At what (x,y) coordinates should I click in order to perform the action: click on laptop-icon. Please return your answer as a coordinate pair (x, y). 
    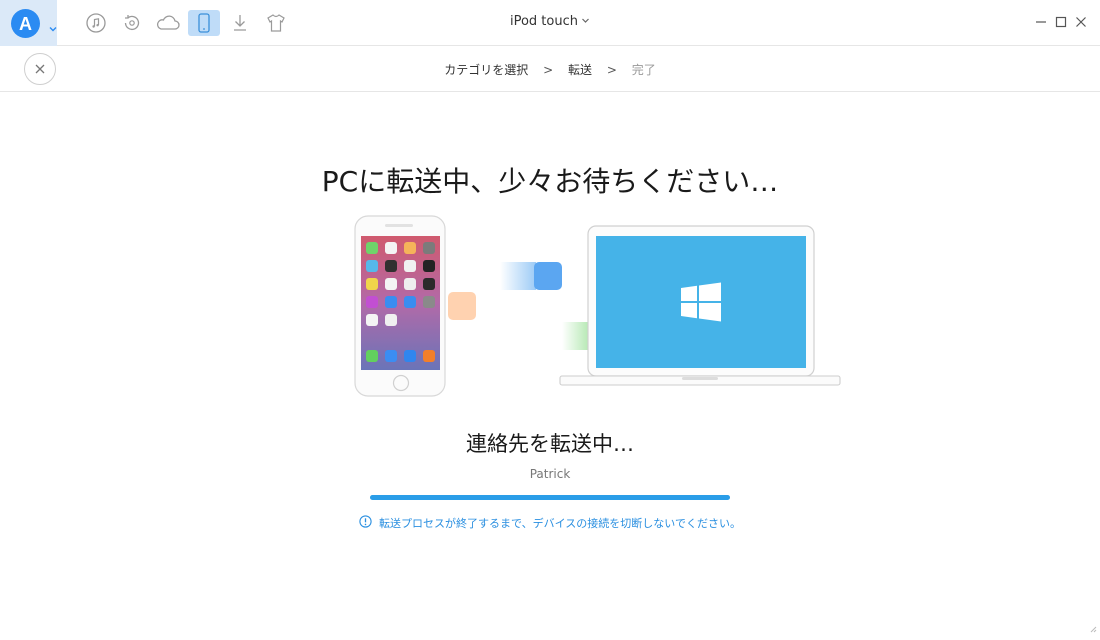
    Looking at the image, I should click on (700, 305).